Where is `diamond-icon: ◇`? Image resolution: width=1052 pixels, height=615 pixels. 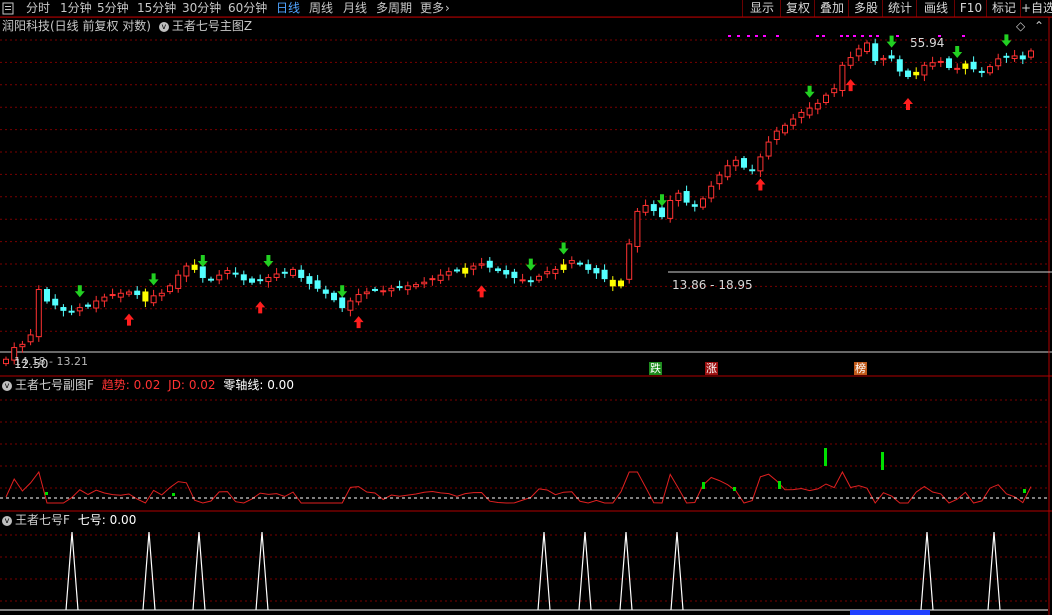 diamond-icon: ◇ is located at coordinates (1020, 26).